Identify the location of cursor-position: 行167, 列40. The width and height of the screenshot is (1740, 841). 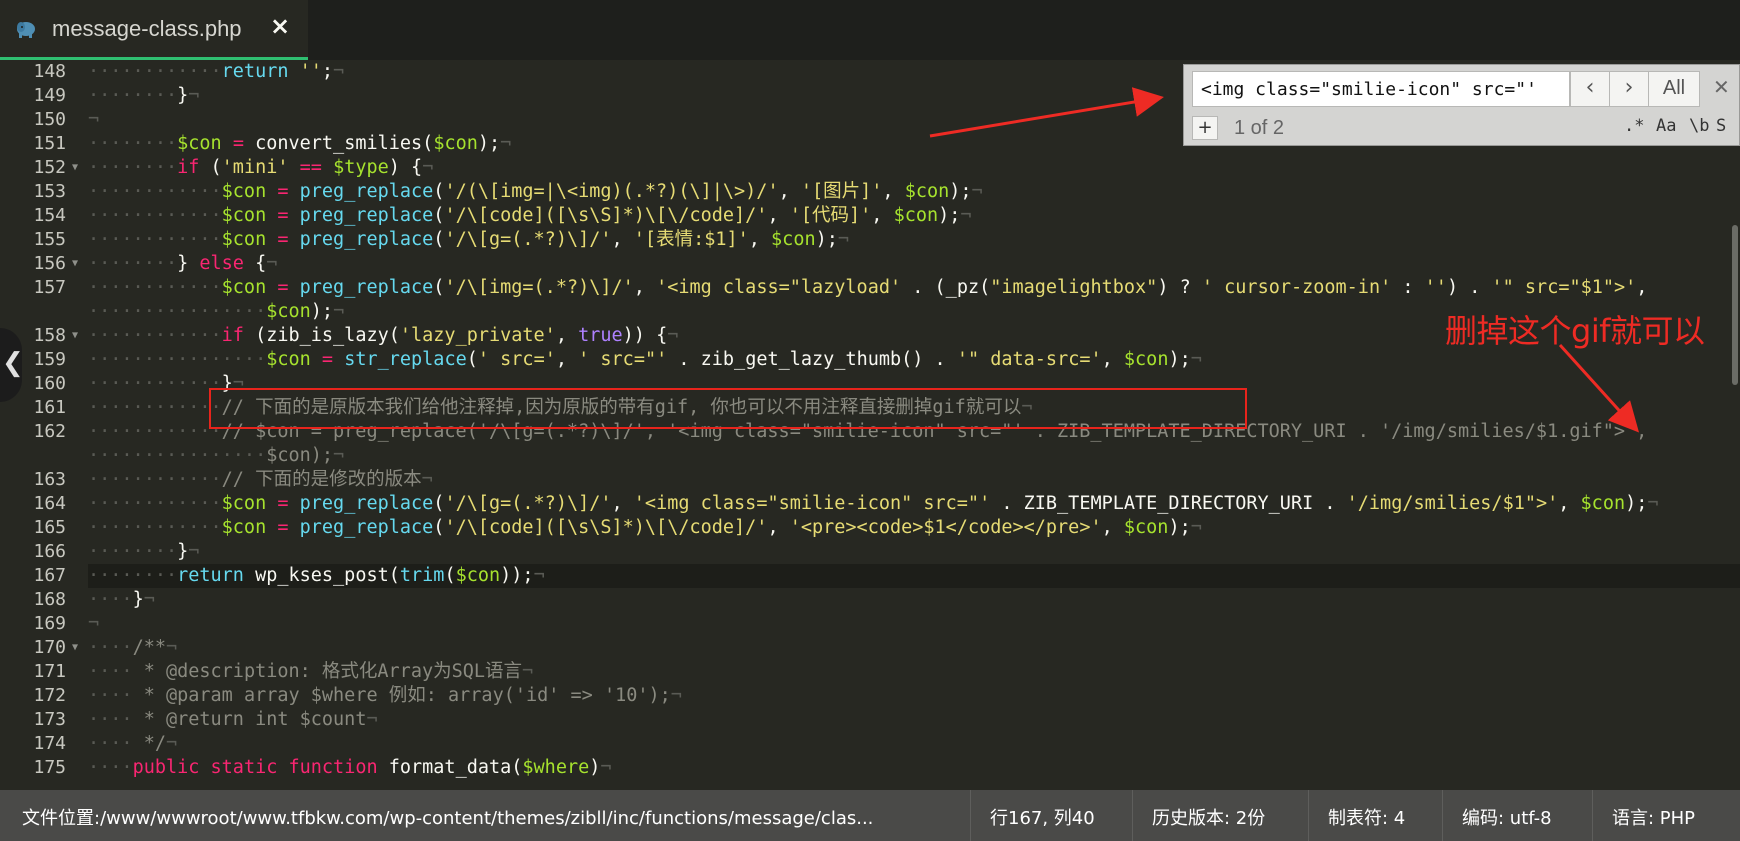
(1042, 817).